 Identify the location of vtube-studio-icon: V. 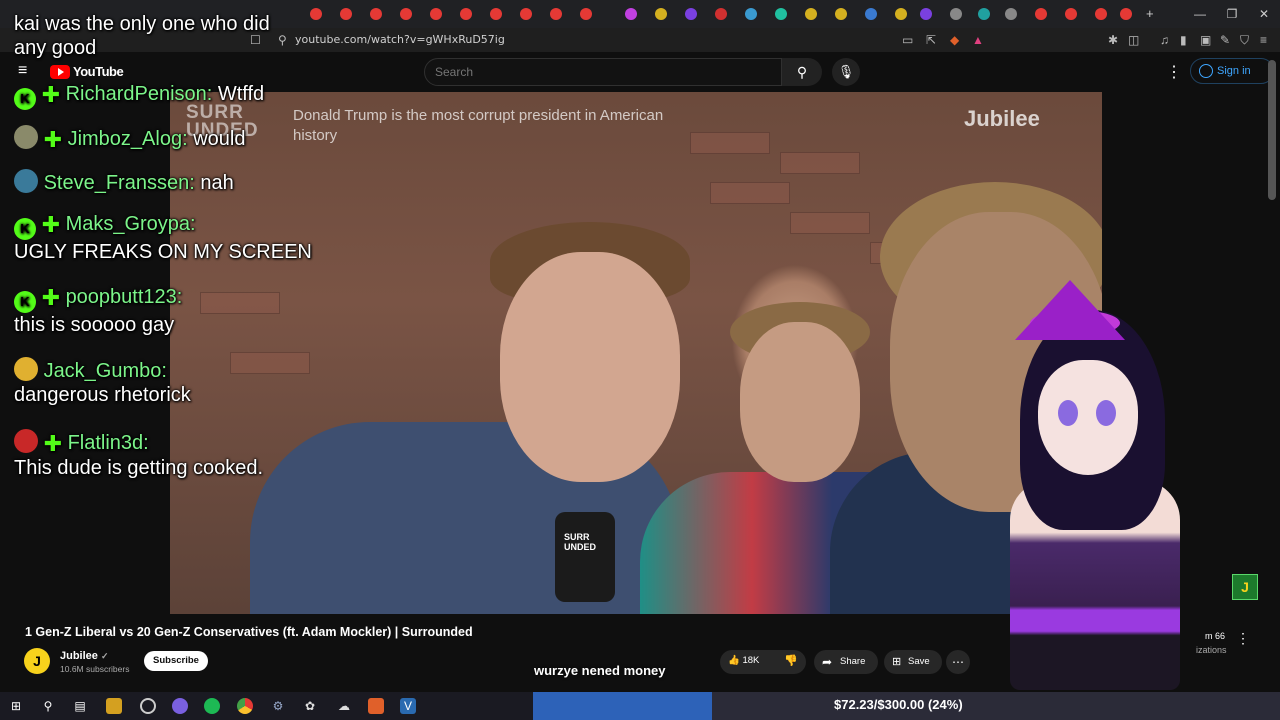
(408, 706).